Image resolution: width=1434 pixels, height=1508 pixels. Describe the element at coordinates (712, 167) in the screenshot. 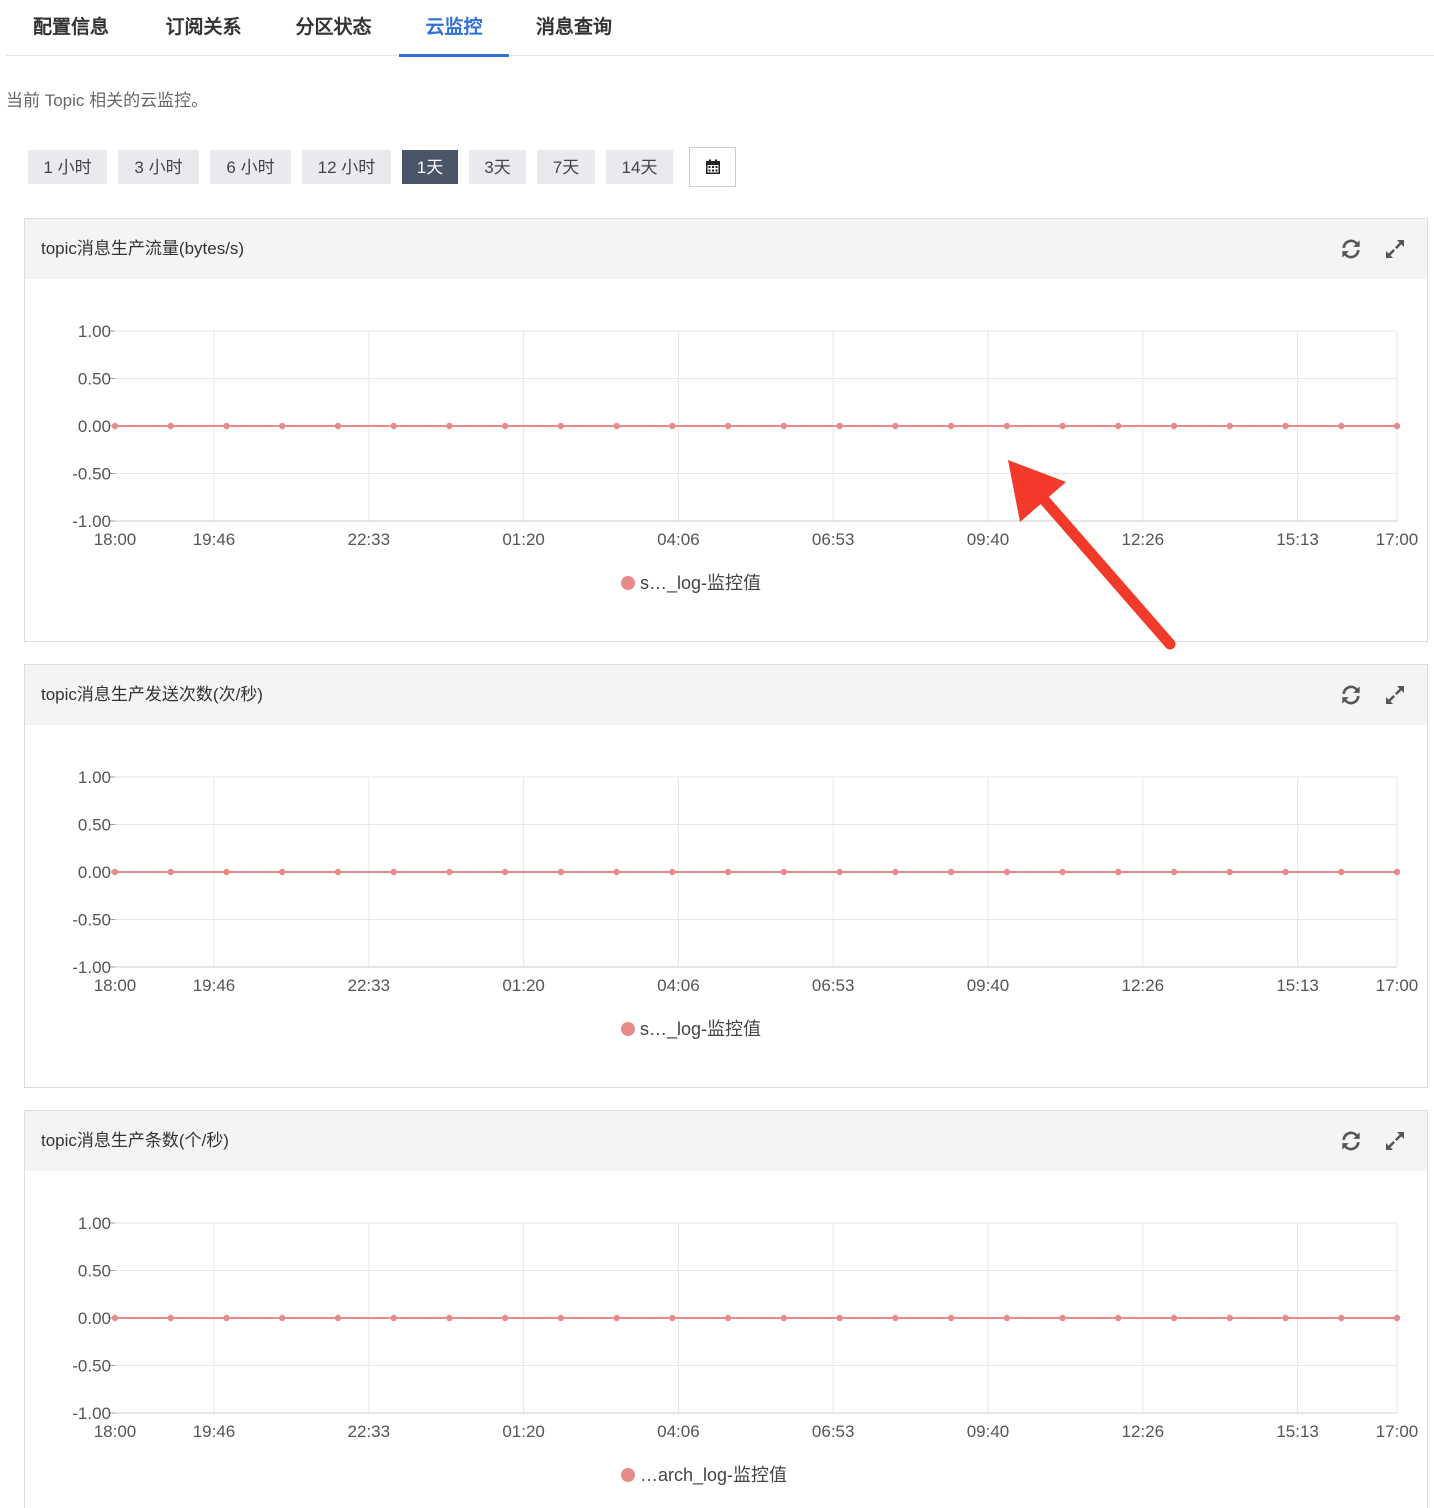

I see `calendar-button` at that location.